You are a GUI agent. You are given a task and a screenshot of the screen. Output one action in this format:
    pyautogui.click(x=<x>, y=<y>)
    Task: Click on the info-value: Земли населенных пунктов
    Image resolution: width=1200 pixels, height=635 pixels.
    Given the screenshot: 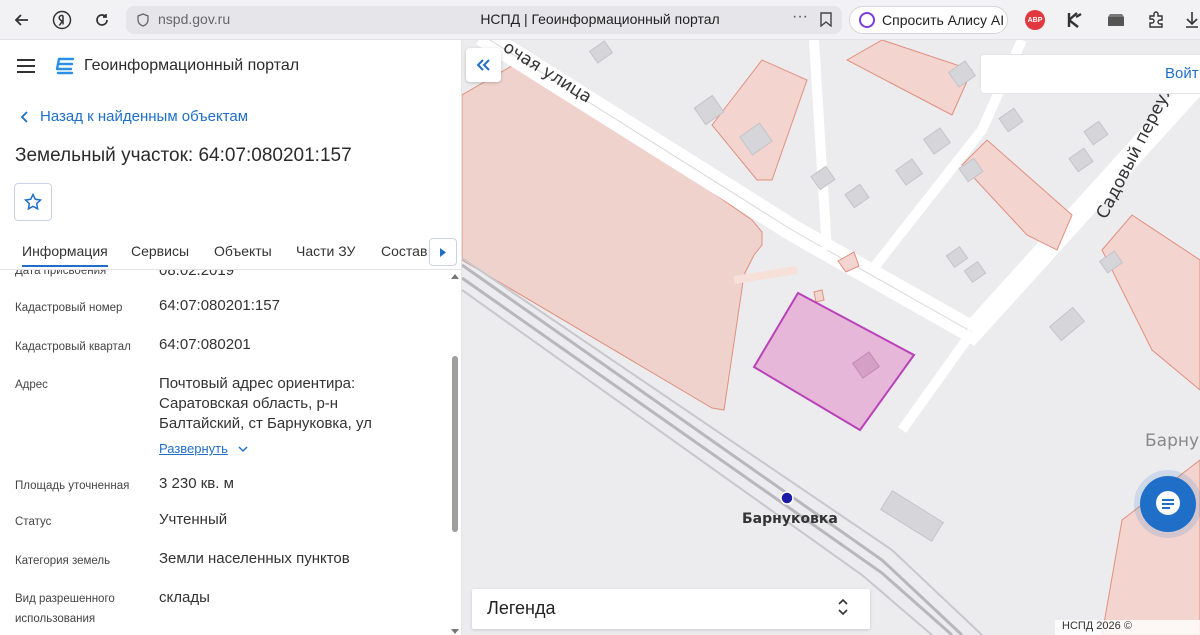 What is the action you would take?
    pyautogui.click(x=254, y=558)
    